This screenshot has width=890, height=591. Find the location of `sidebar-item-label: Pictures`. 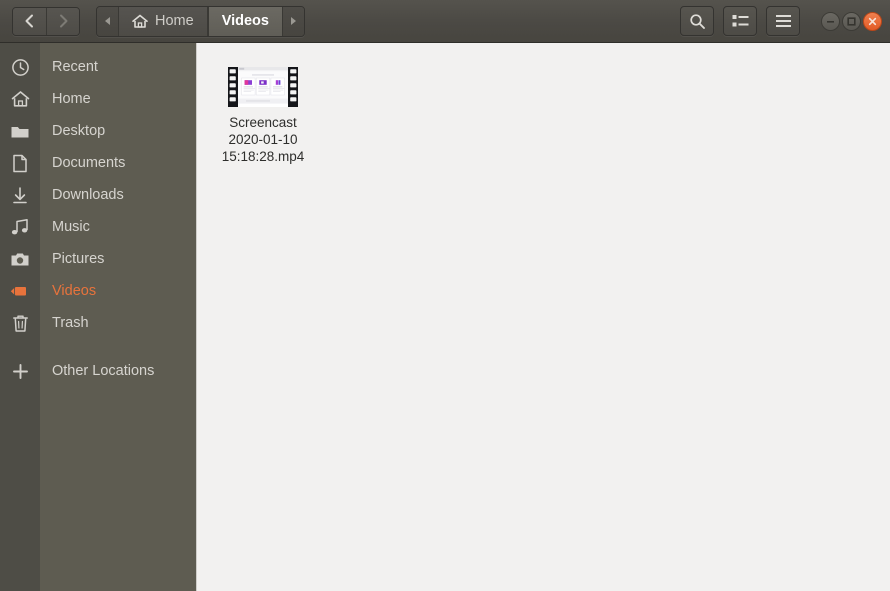

sidebar-item-label: Pictures is located at coordinates (78, 259).